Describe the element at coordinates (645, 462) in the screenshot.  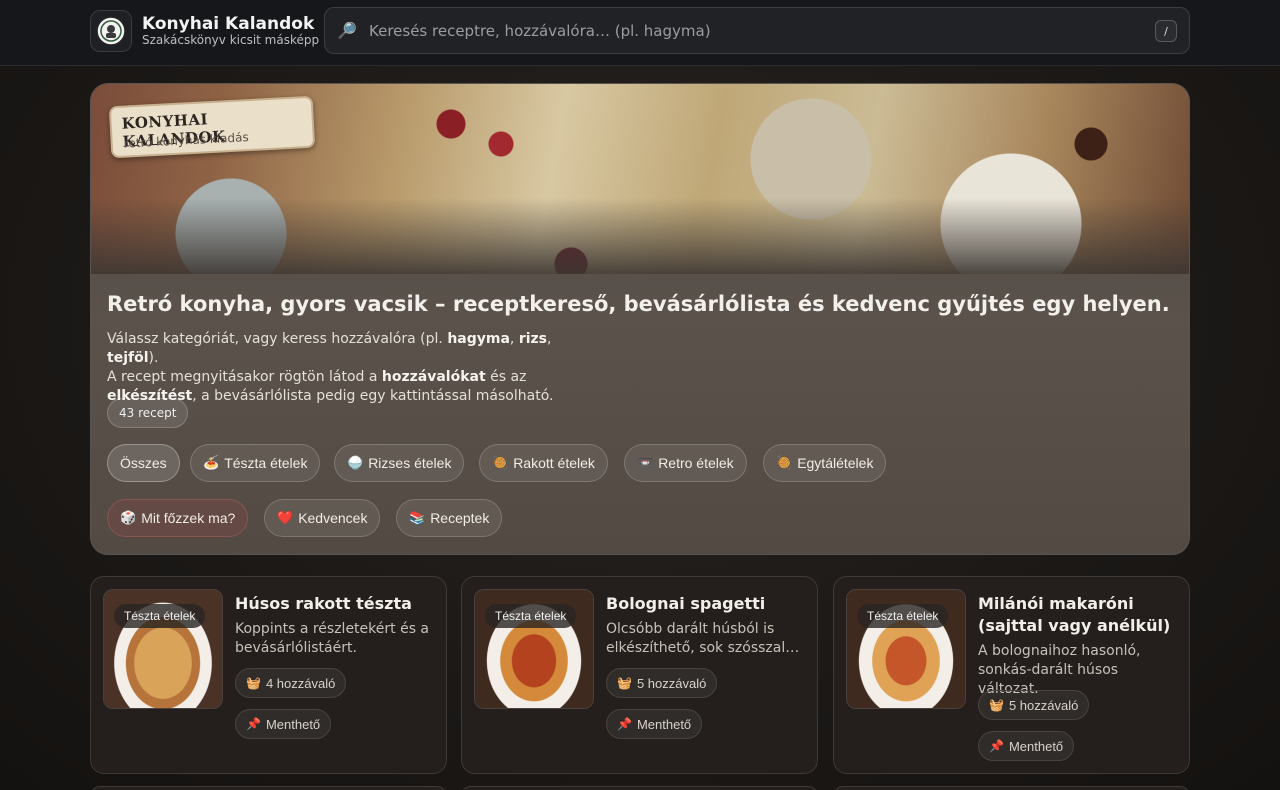
I see `cassette-icon: 📼` at that location.